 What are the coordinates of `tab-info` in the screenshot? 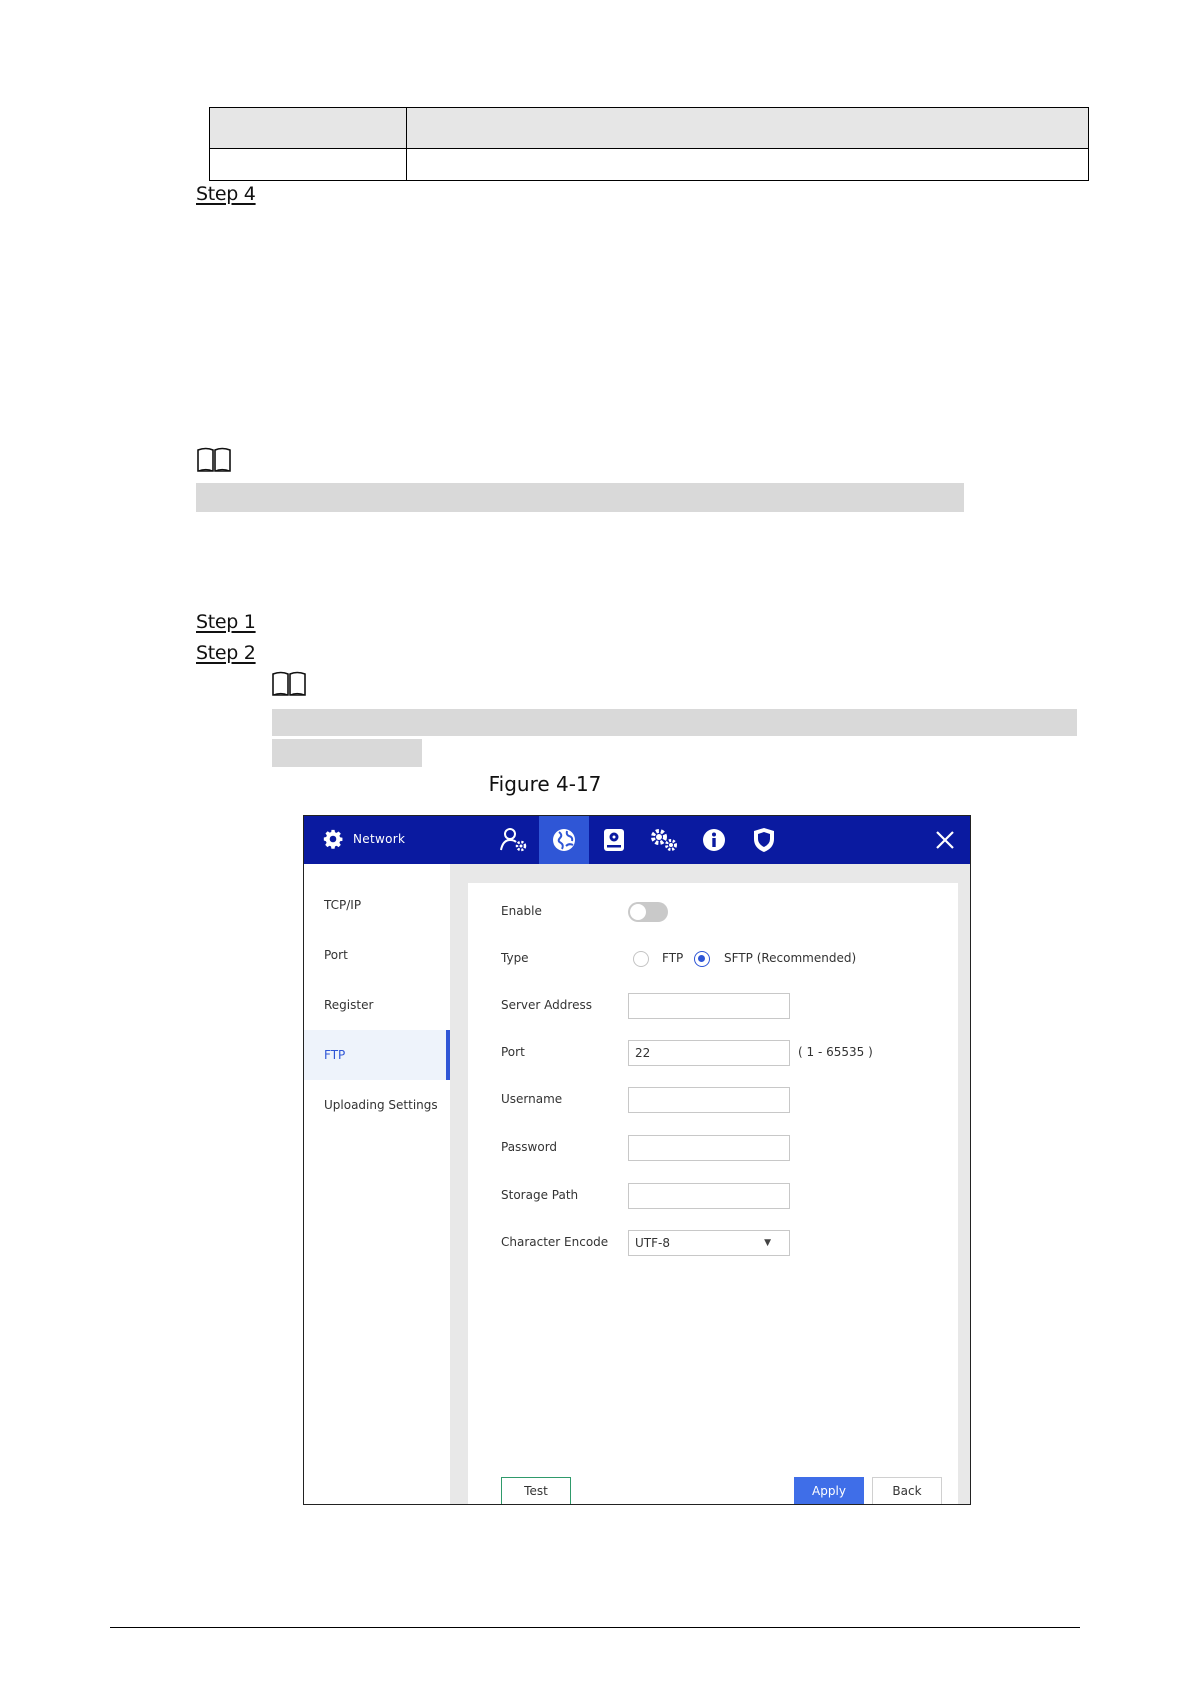 It's located at (714, 840).